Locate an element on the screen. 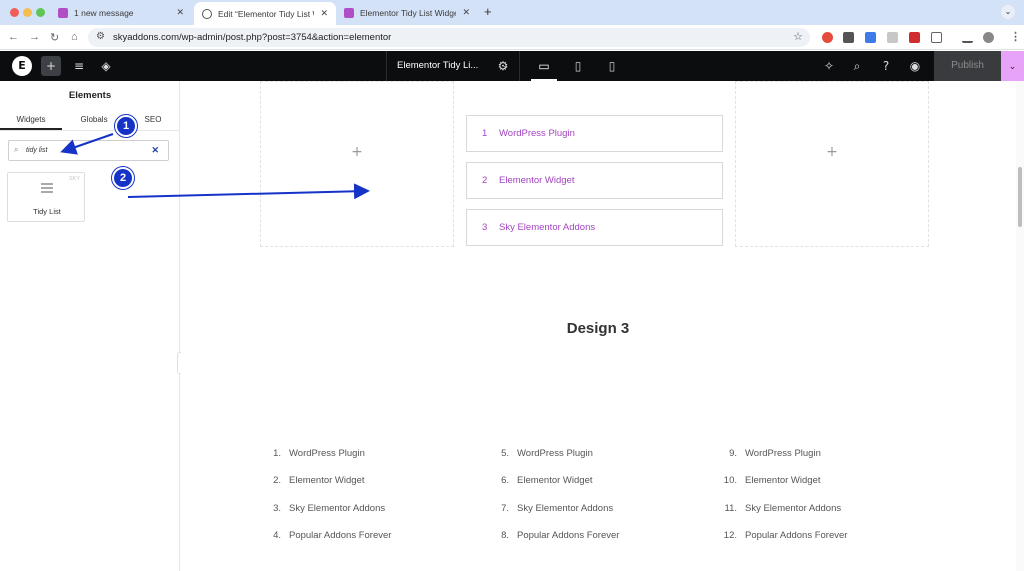  minimize-window-button is located at coordinates (27, 12).